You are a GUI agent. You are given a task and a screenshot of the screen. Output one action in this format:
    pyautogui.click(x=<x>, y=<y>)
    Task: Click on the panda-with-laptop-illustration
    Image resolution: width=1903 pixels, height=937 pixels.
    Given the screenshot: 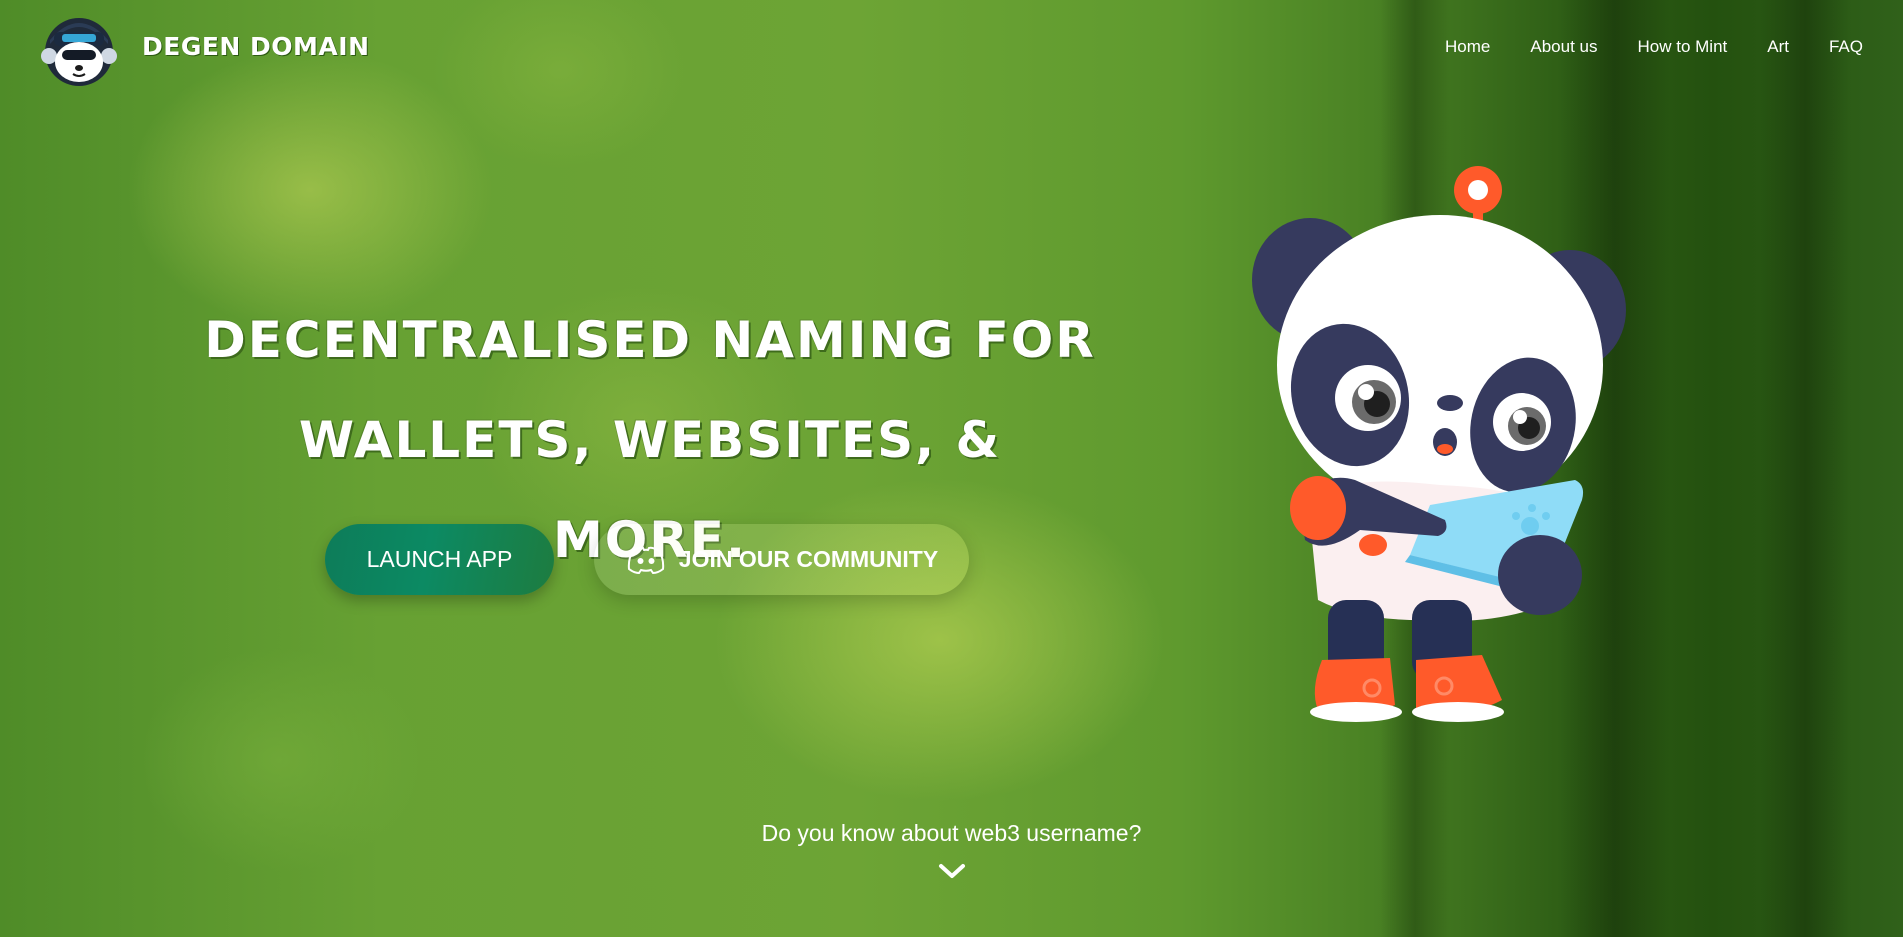 What is the action you would take?
    pyautogui.click(x=1439, y=444)
    